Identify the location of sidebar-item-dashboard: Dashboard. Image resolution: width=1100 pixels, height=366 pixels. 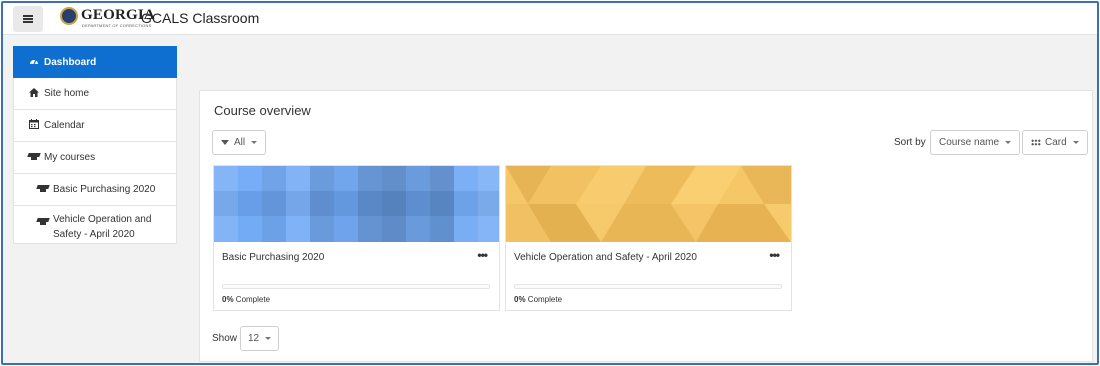
(95, 62).